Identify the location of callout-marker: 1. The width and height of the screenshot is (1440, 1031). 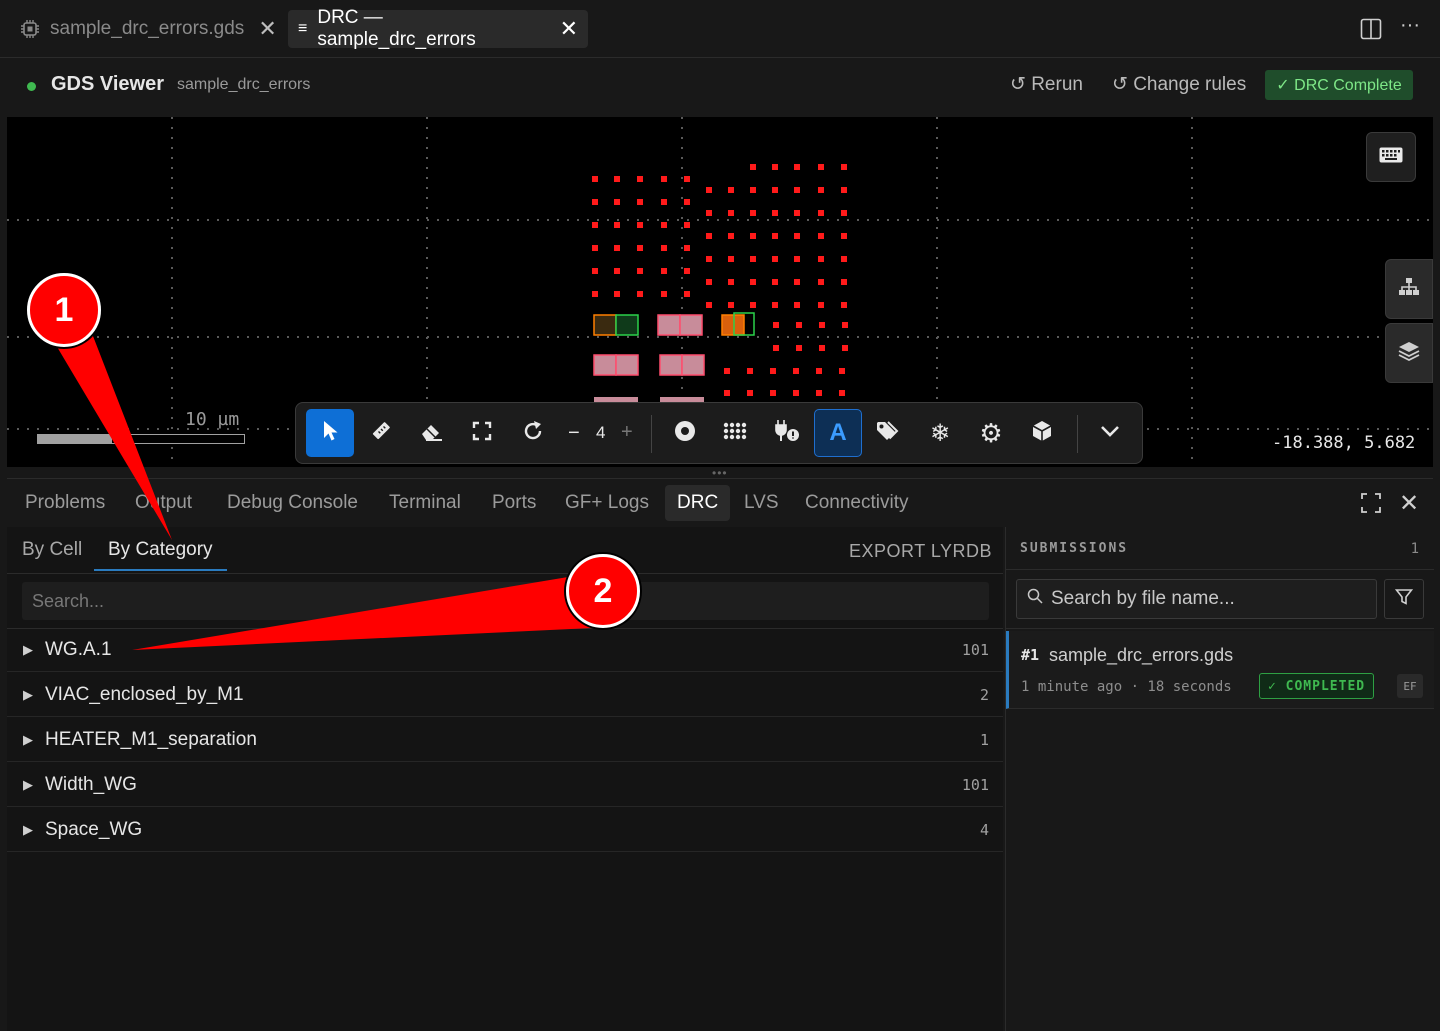
(64, 310).